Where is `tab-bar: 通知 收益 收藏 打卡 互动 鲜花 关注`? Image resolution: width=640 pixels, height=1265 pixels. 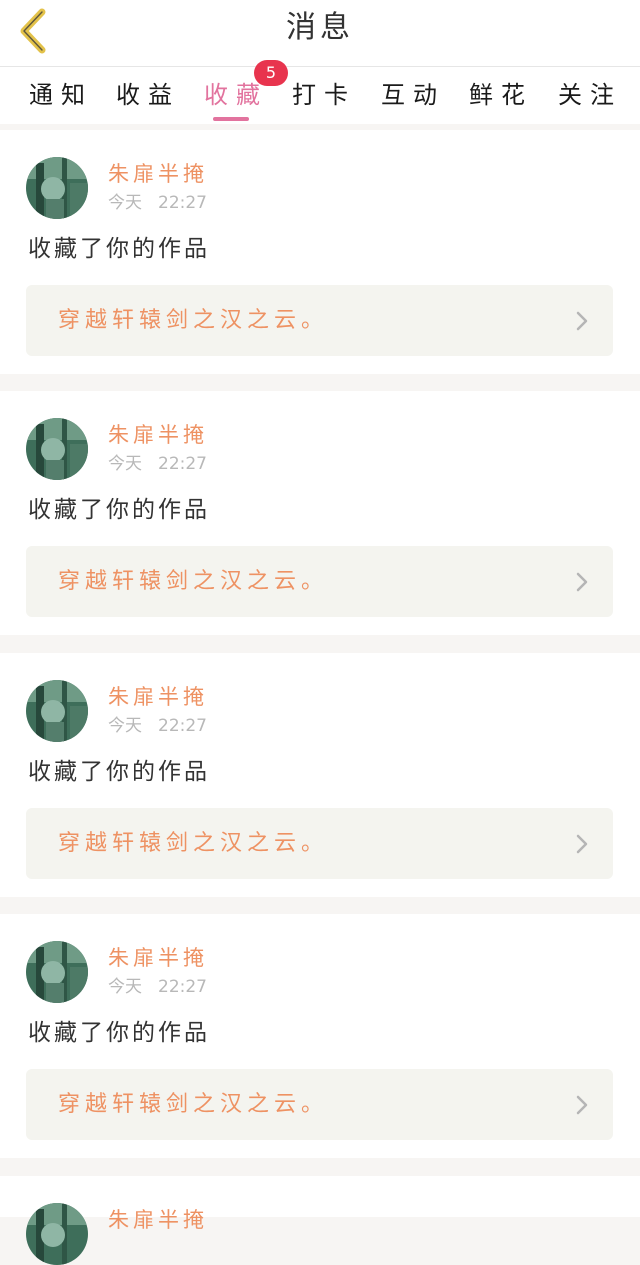
tab-bar: 通知 收益 收藏 打卡 互动 鲜花 关注 is located at coordinates (320, 95).